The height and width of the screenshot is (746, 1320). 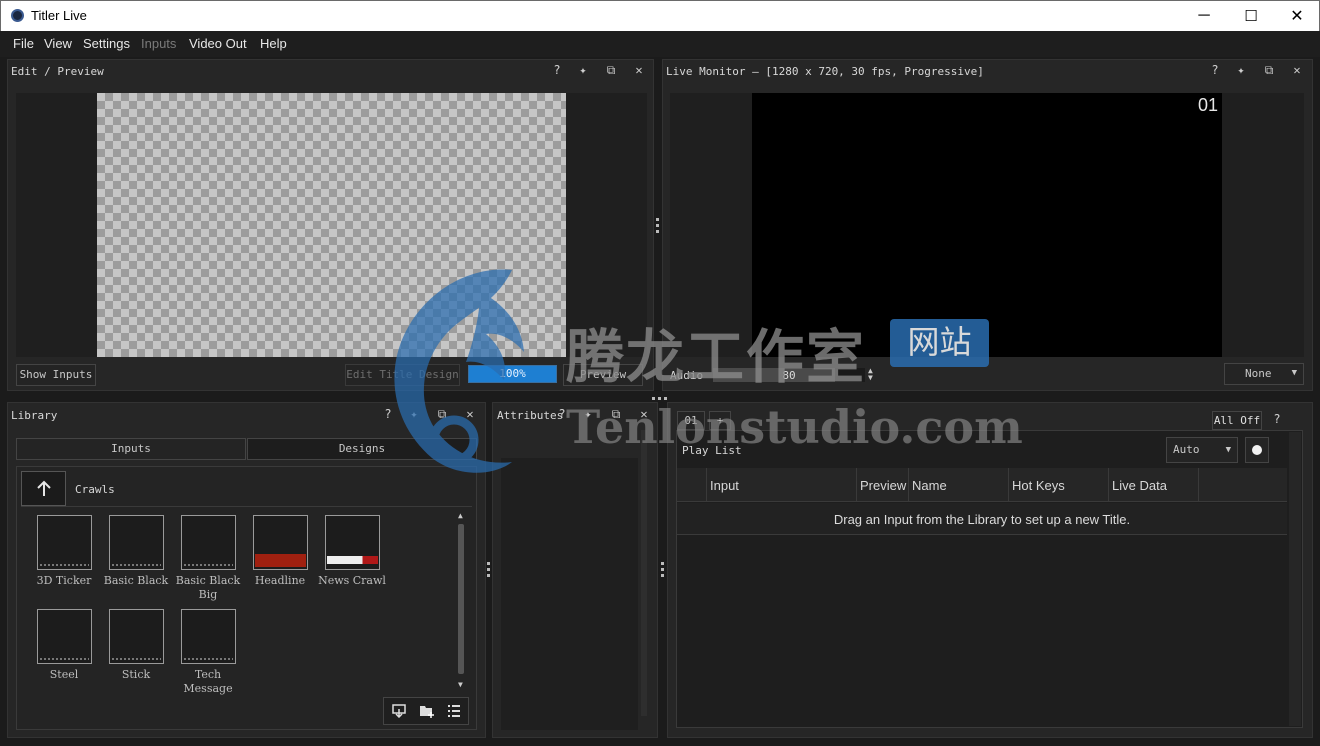 What do you see at coordinates (23, 43) in the screenshot?
I see `menu-file: File` at bounding box center [23, 43].